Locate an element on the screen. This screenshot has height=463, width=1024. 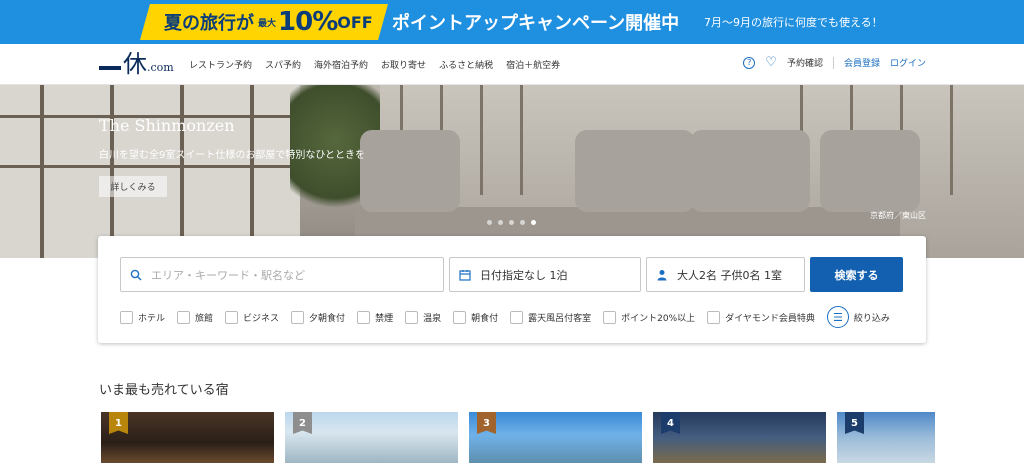
promo-sub-text: 7月〜9月の旅行に何度でも使える！ is located at coordinates (793, 22).